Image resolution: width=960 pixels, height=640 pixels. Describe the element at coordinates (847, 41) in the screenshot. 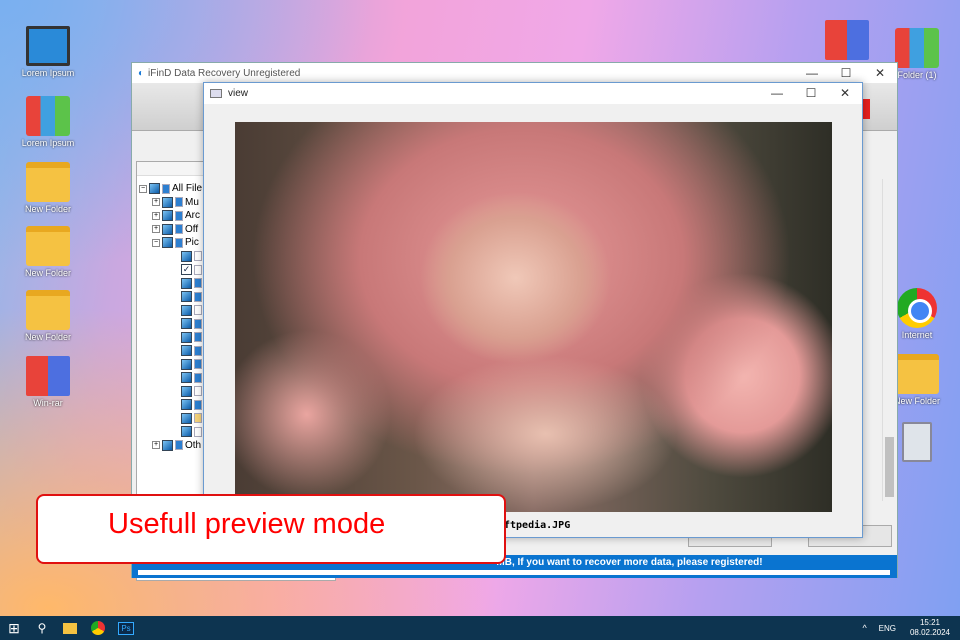

I see `desktop-icon` at that location.